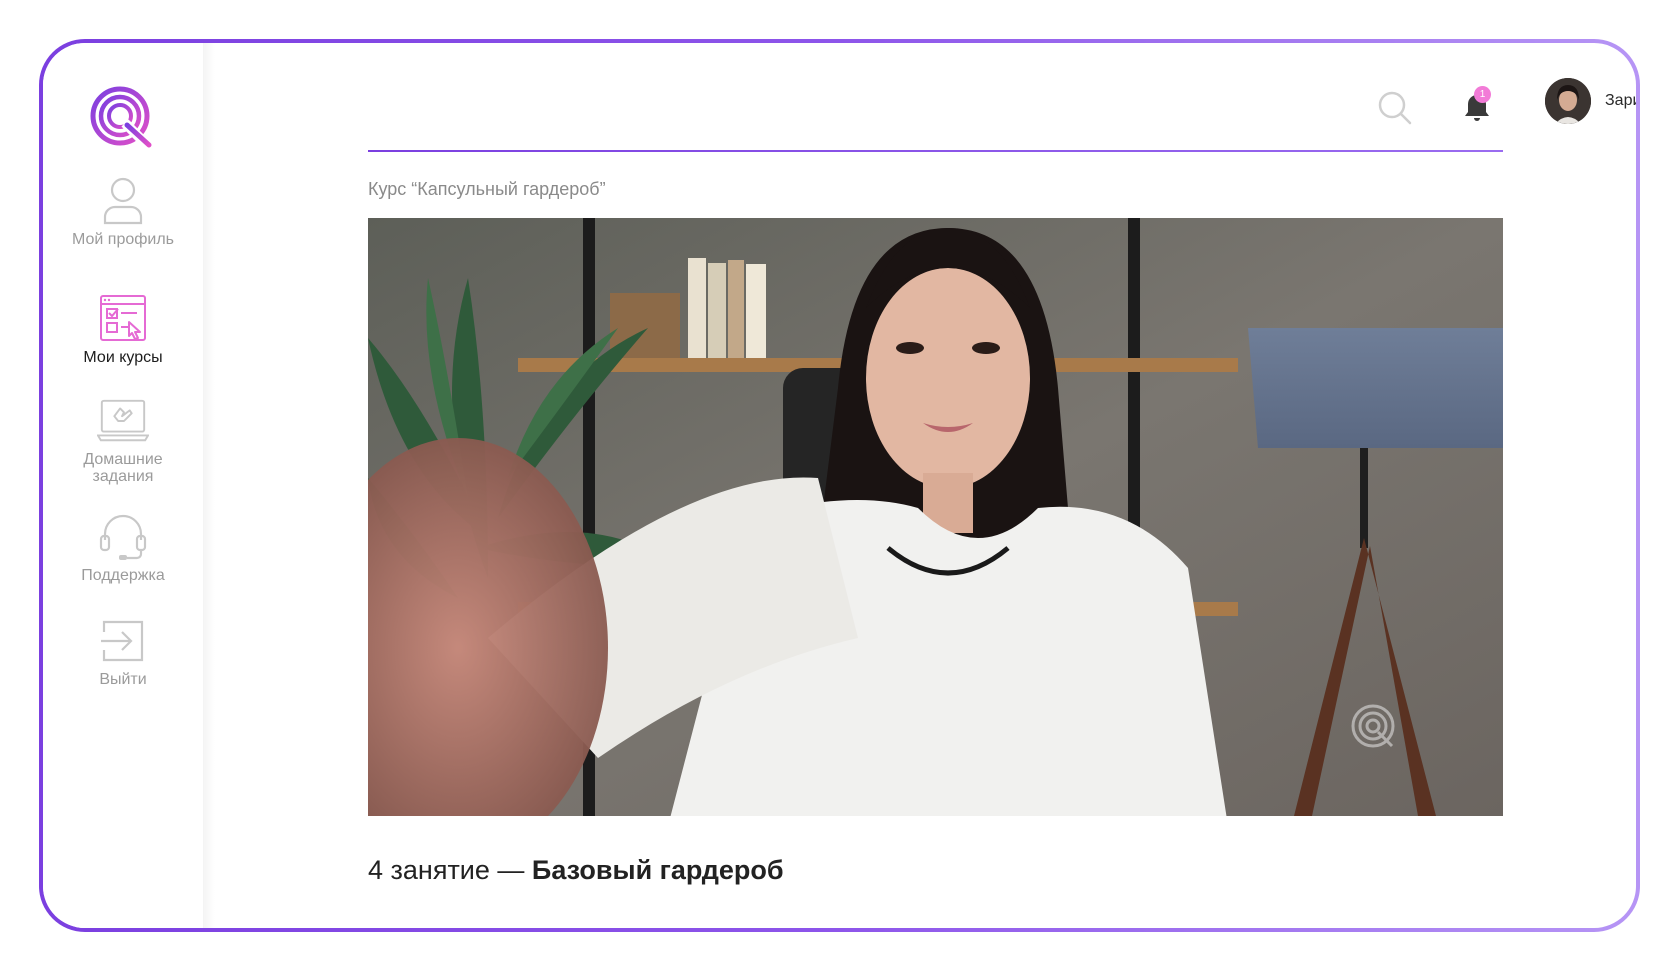 This screenshot has height=972, width=1680. I want to click on sidebar-item-logout: Выйти, so click(123, 651).